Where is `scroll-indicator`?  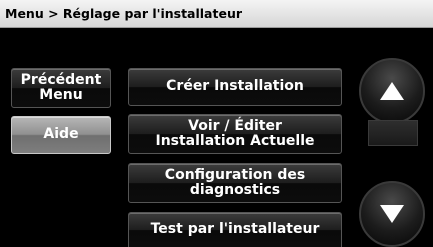 scroll-indicator is located at coordinates (393, 133).